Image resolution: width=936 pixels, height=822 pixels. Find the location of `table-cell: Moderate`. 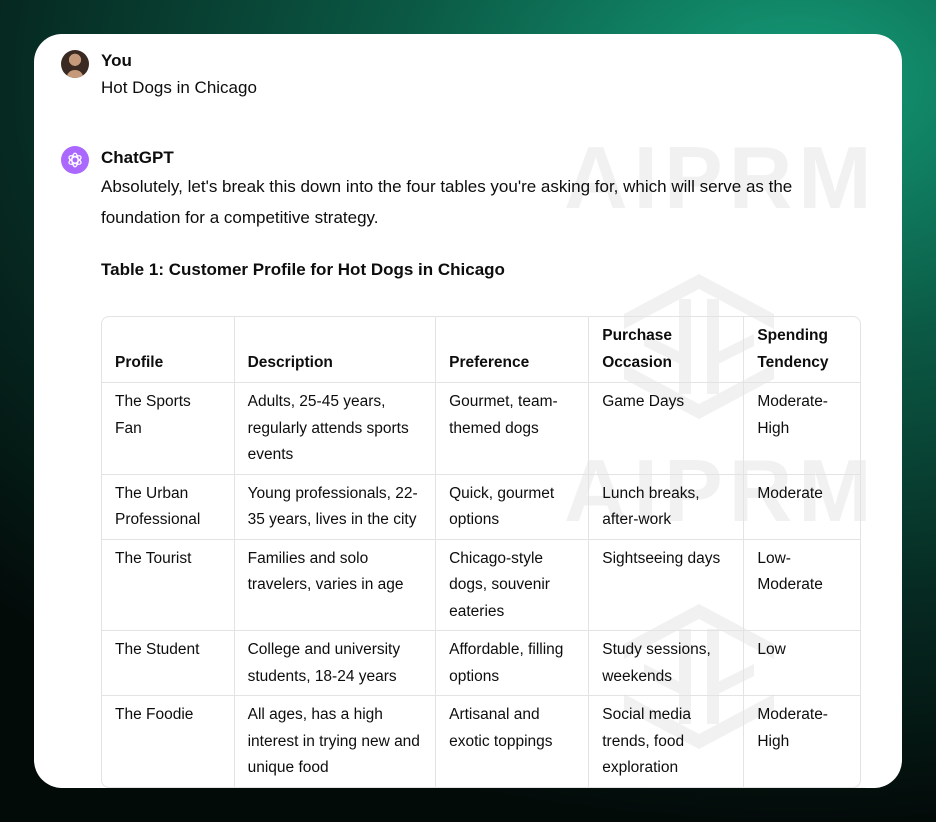

table-cell: Moderate is located at coordinates (802, 507).